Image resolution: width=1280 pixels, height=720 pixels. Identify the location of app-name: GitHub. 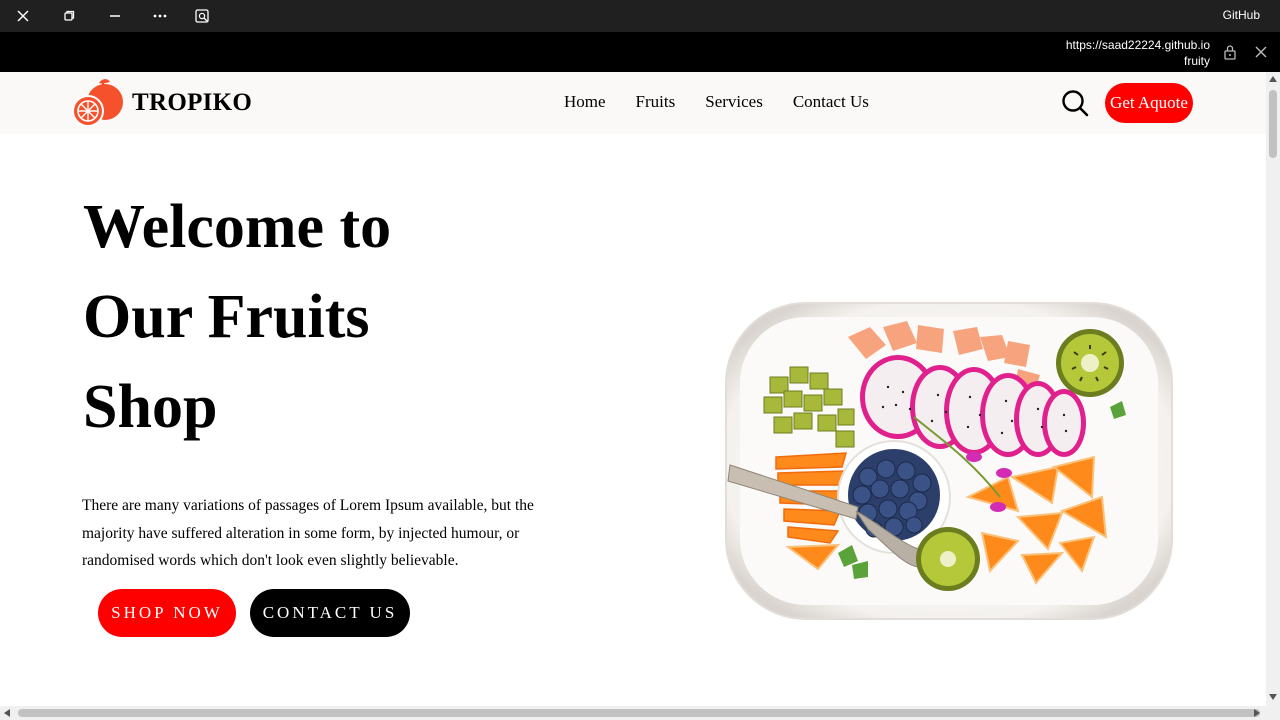
(1241, 15).